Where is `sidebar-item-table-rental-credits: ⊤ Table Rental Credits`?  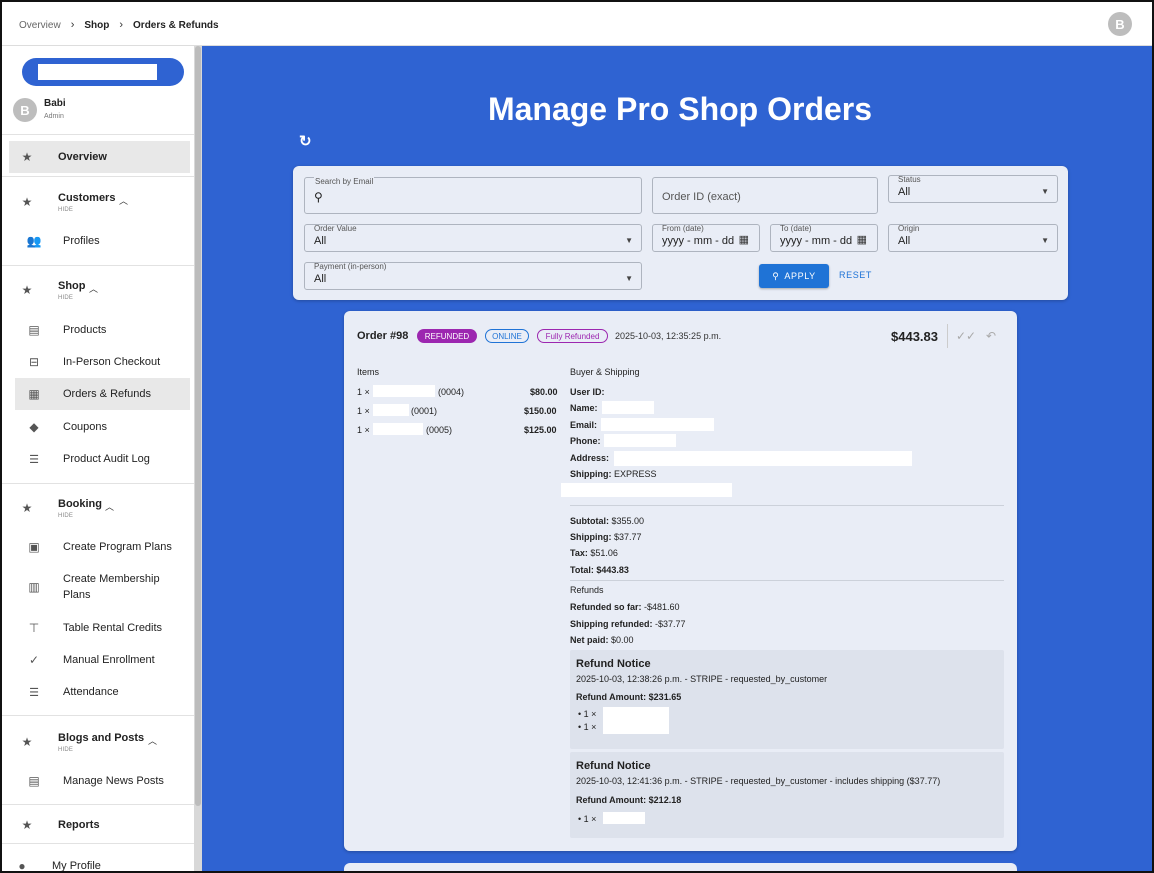
sidebar-item-table-rental-credits: ⊤ Table Rental Credits is located at coordinates (98, 628).